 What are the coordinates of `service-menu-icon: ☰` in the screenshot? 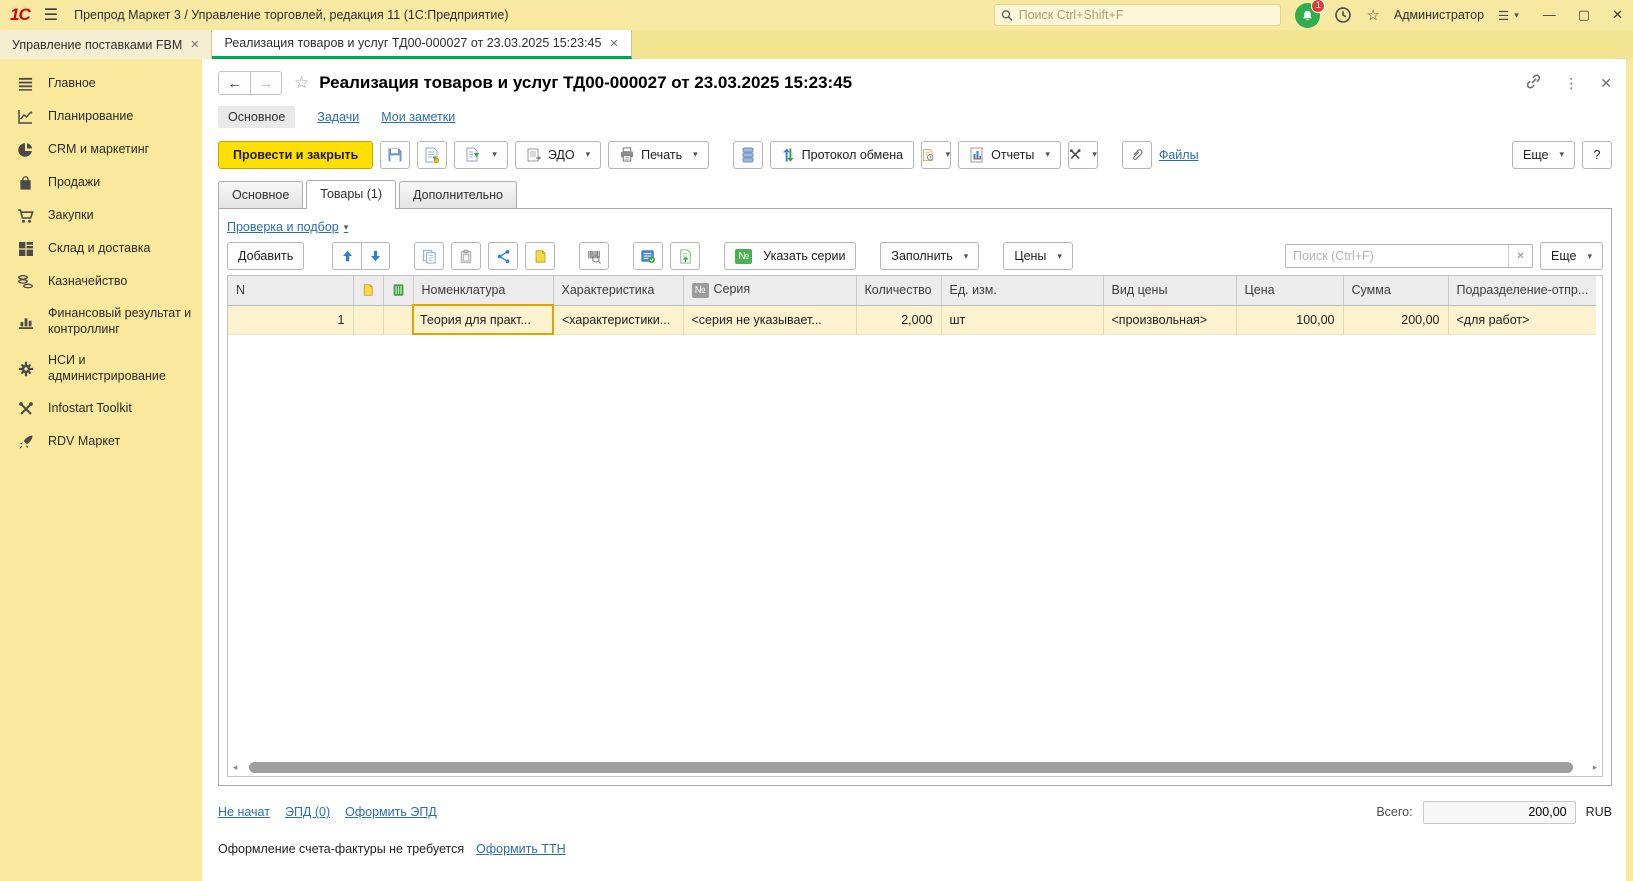 It's located at (1508, 15).